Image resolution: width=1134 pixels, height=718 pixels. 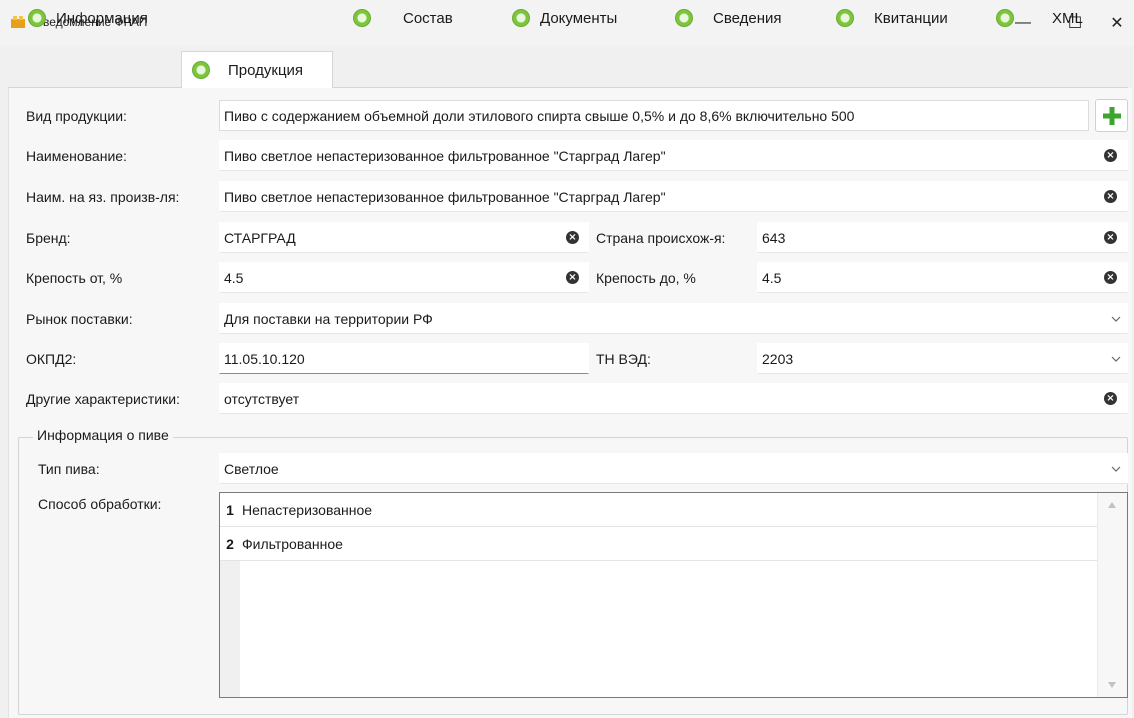 I want to click on beer-type-value: Светлое, so click(x=251, y=468).